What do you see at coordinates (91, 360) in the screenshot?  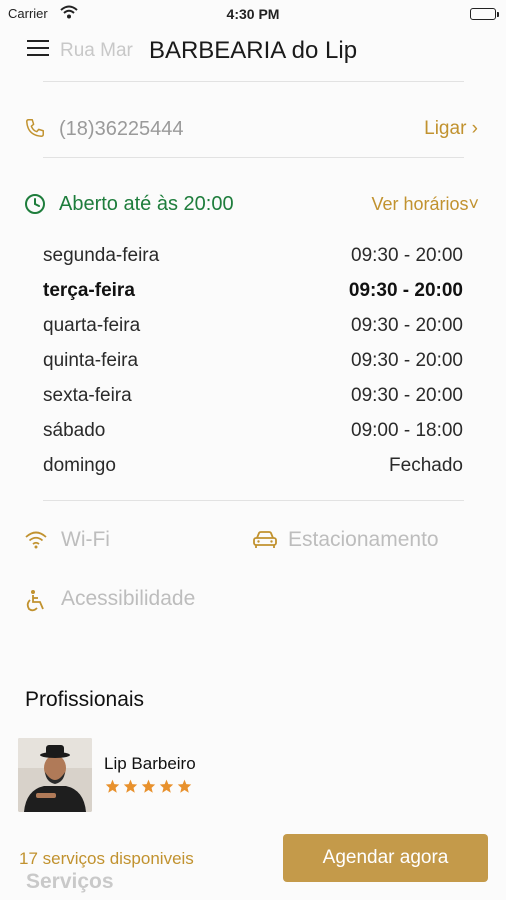 I see `day-name: quinta-feira` at bounding box center [91, 360].